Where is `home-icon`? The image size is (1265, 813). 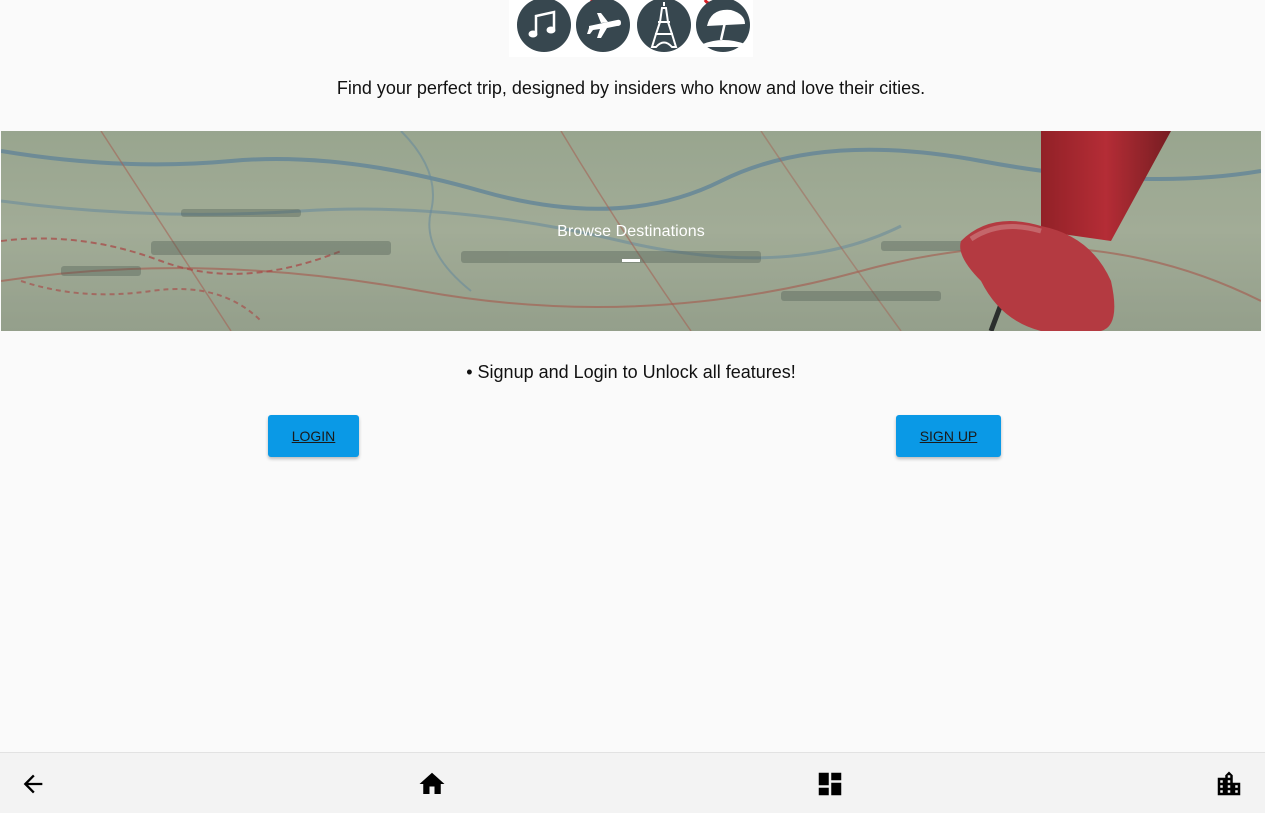
home-icon is located at coordinates (432, 783).